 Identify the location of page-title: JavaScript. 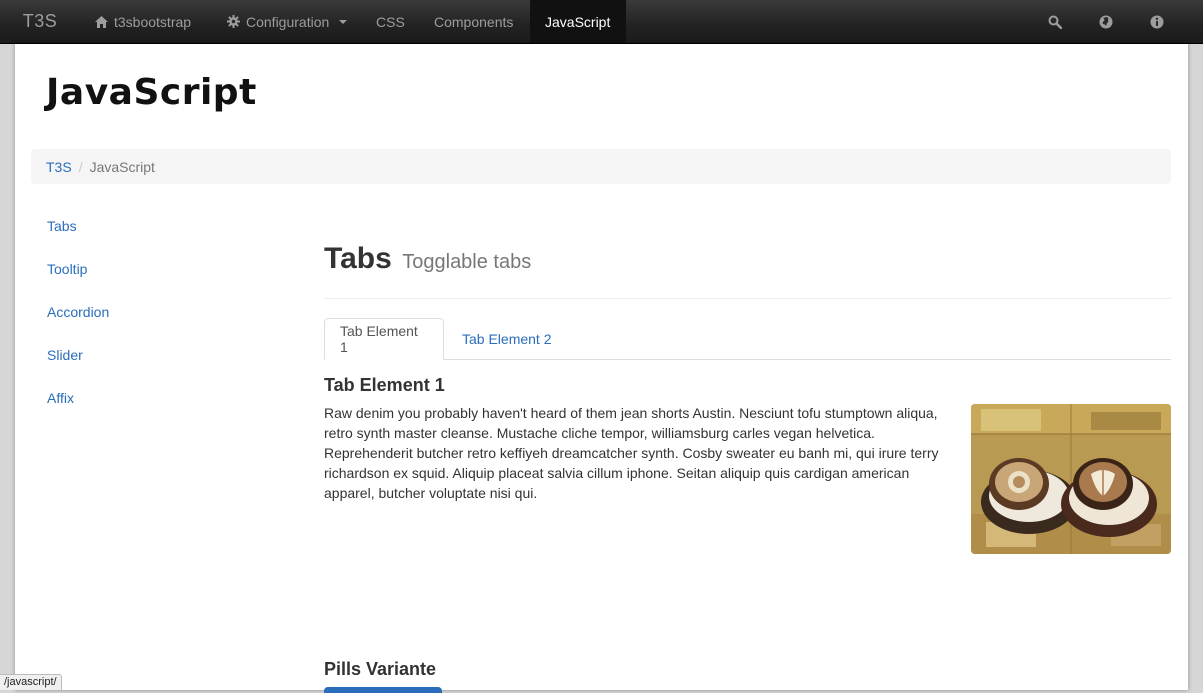
(151, 92).